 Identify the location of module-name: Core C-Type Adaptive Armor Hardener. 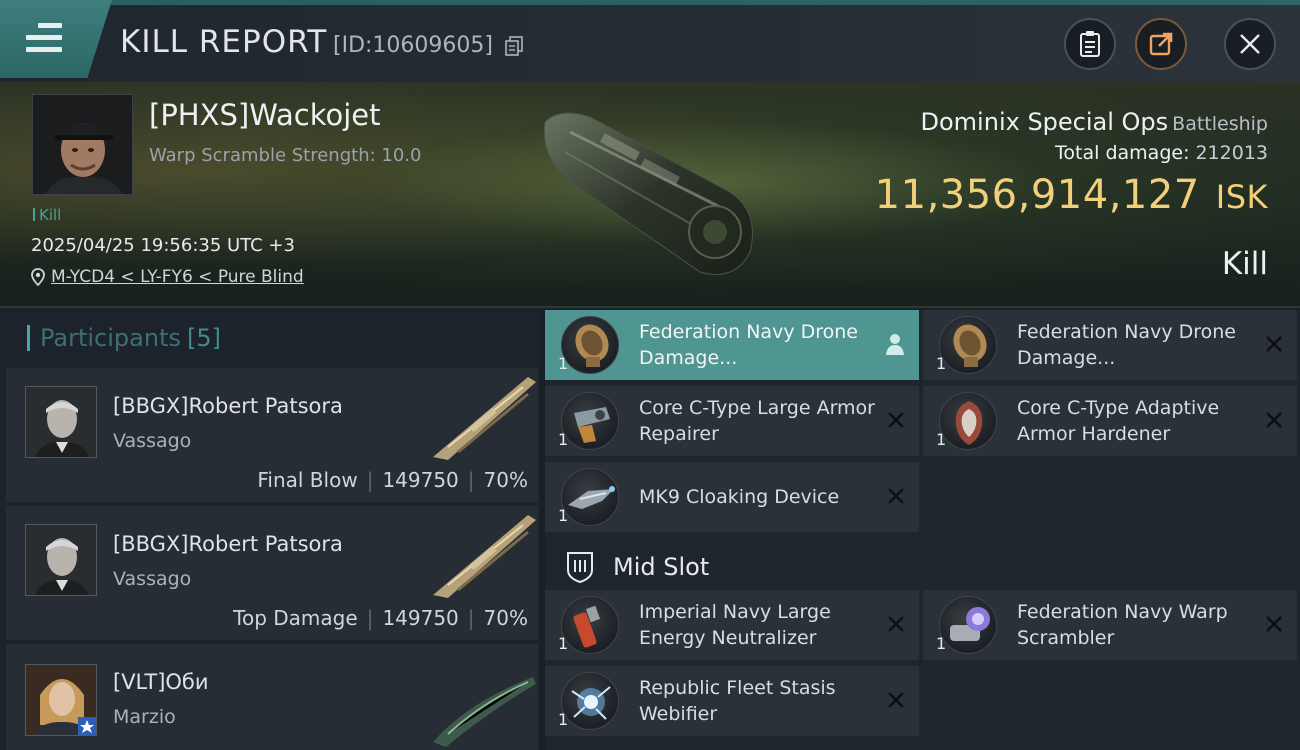
(1118, 421).